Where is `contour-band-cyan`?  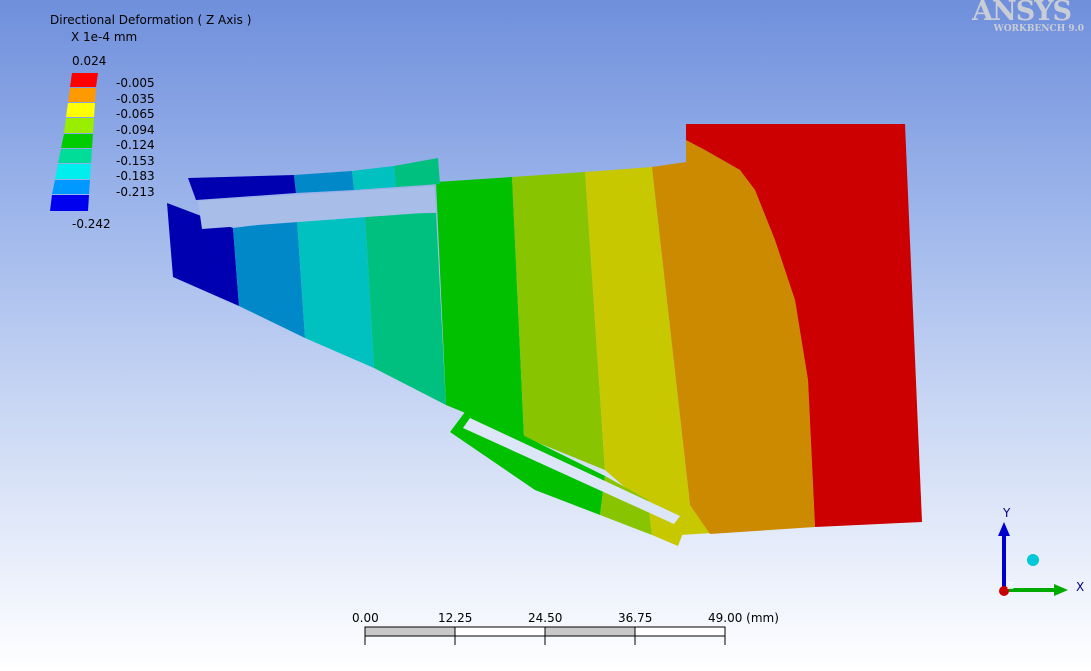
contour-band-cyan is located at coordinates (335, 291).